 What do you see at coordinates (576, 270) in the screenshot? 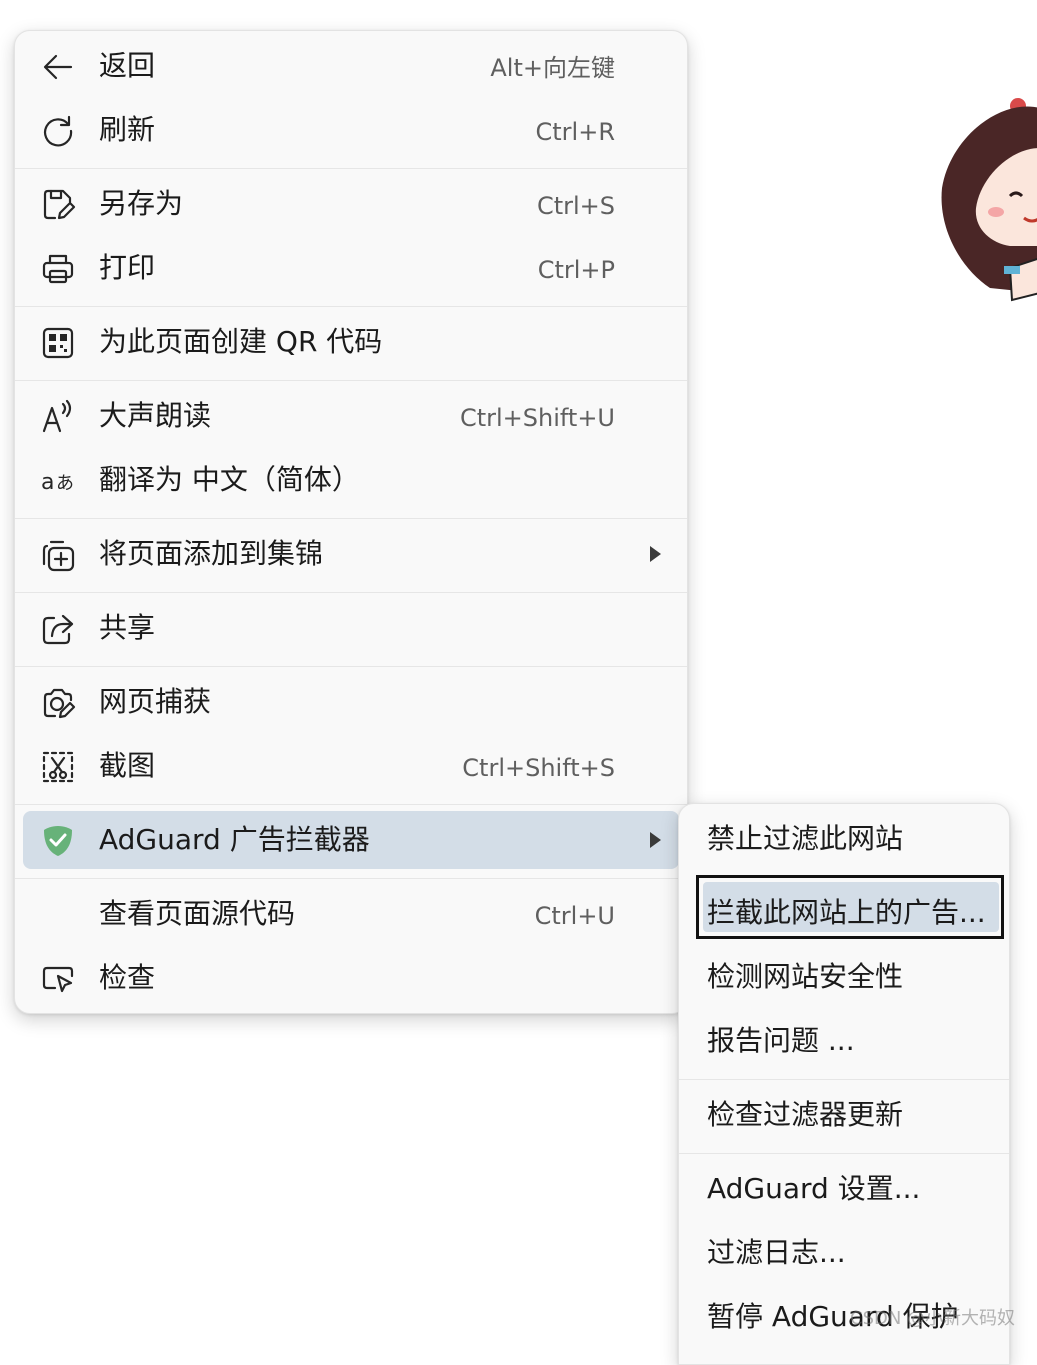
I see `menu-item-shortcut: Ctrl+P` at bounding box center [576, 270].